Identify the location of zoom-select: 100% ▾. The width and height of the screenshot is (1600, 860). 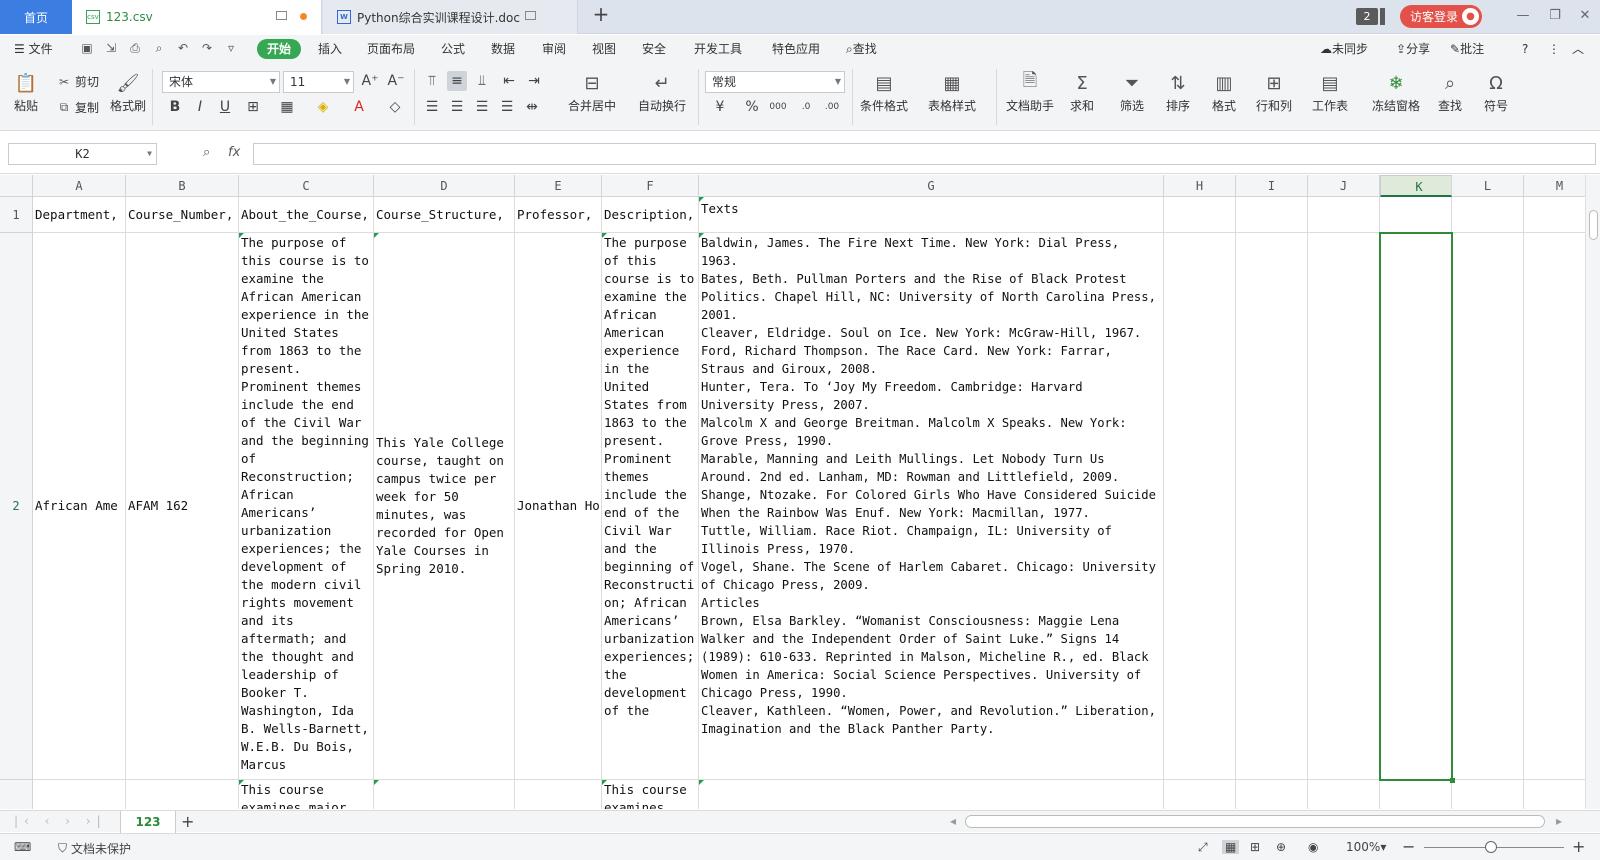
(1366, 847).